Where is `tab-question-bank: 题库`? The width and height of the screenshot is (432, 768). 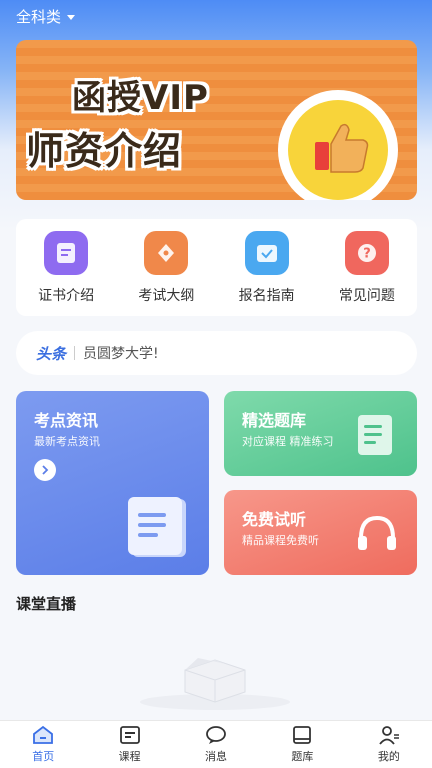 tab-question-bank: 题库 is located at coordinates (302, 744).